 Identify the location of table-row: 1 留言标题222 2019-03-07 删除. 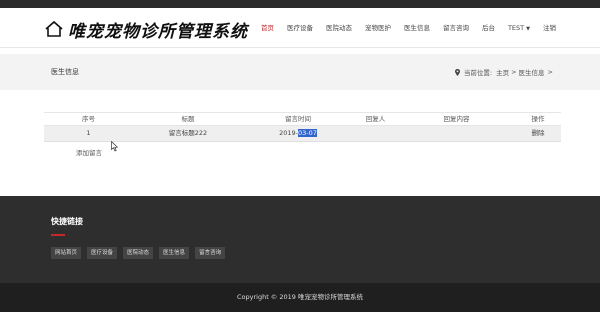
(302, 134).